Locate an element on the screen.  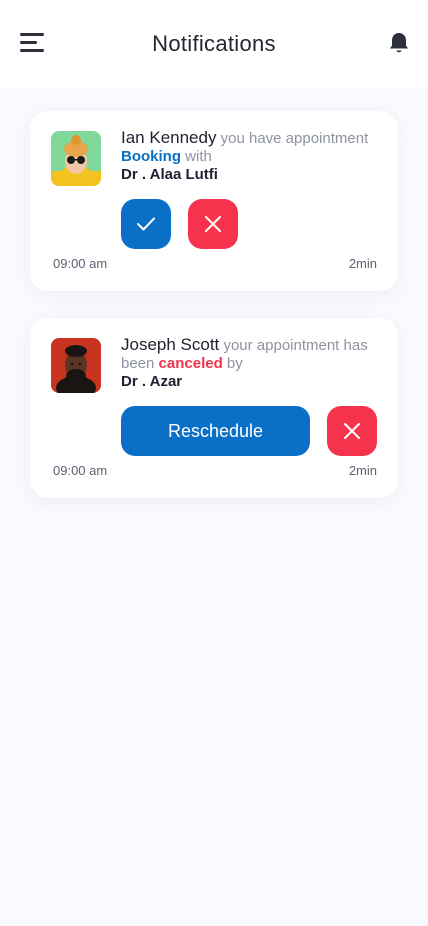
sender-name: Joseph Scott is located at coordinates (170, 344).